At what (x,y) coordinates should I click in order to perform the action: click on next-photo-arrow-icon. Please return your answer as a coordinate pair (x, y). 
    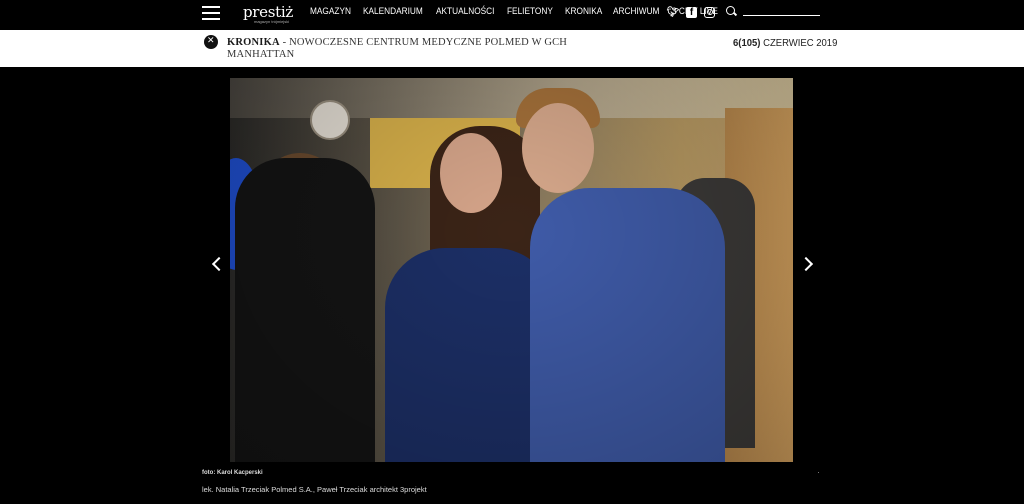
    Looking at the image, I should click on (807, 264).